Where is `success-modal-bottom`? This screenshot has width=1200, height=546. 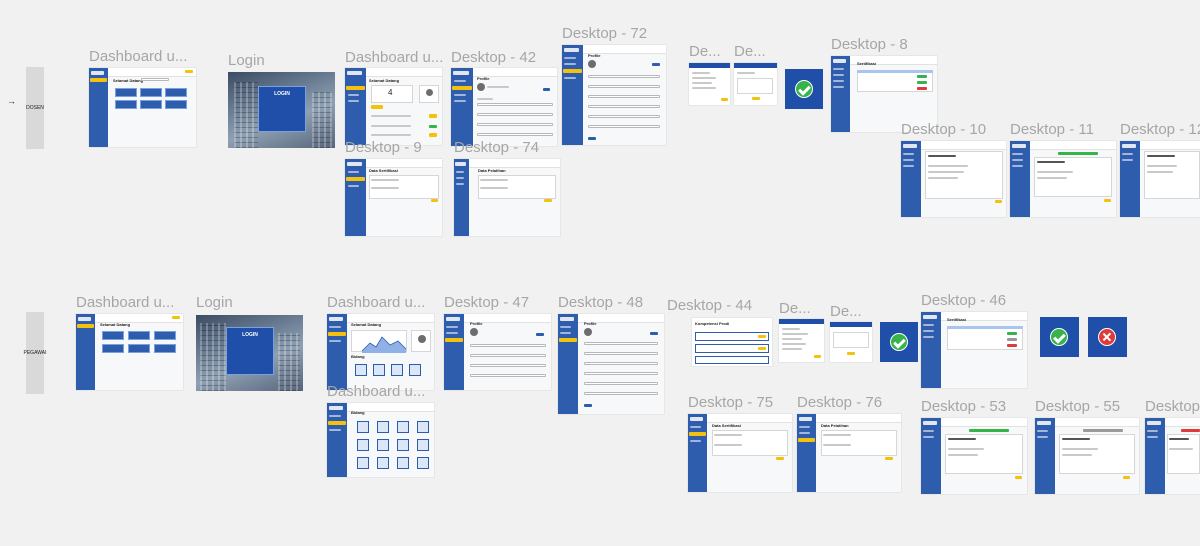 success-modal-bottom is located at coordinates (899, 342).